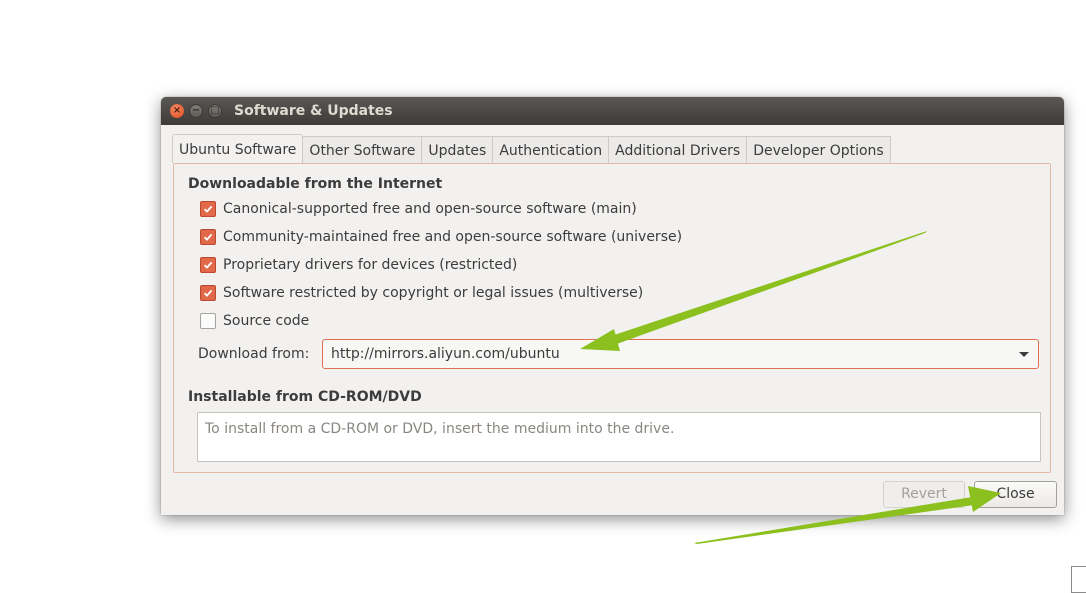  I want to click on maximize-icon: □, so click(215, 110).